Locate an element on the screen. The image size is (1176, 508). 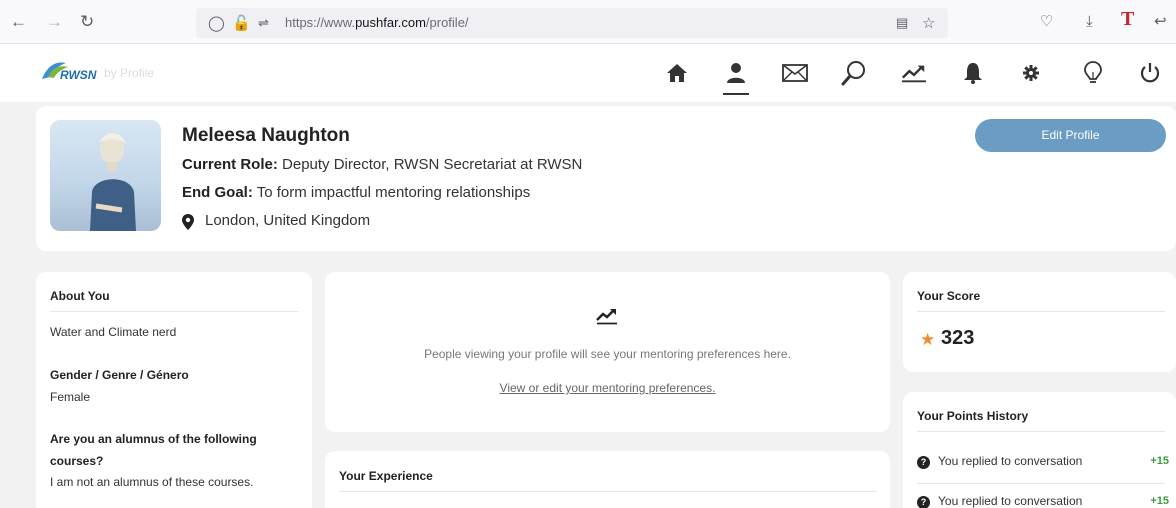
extension-t-icon: T is located at coordinates (1127, 19).